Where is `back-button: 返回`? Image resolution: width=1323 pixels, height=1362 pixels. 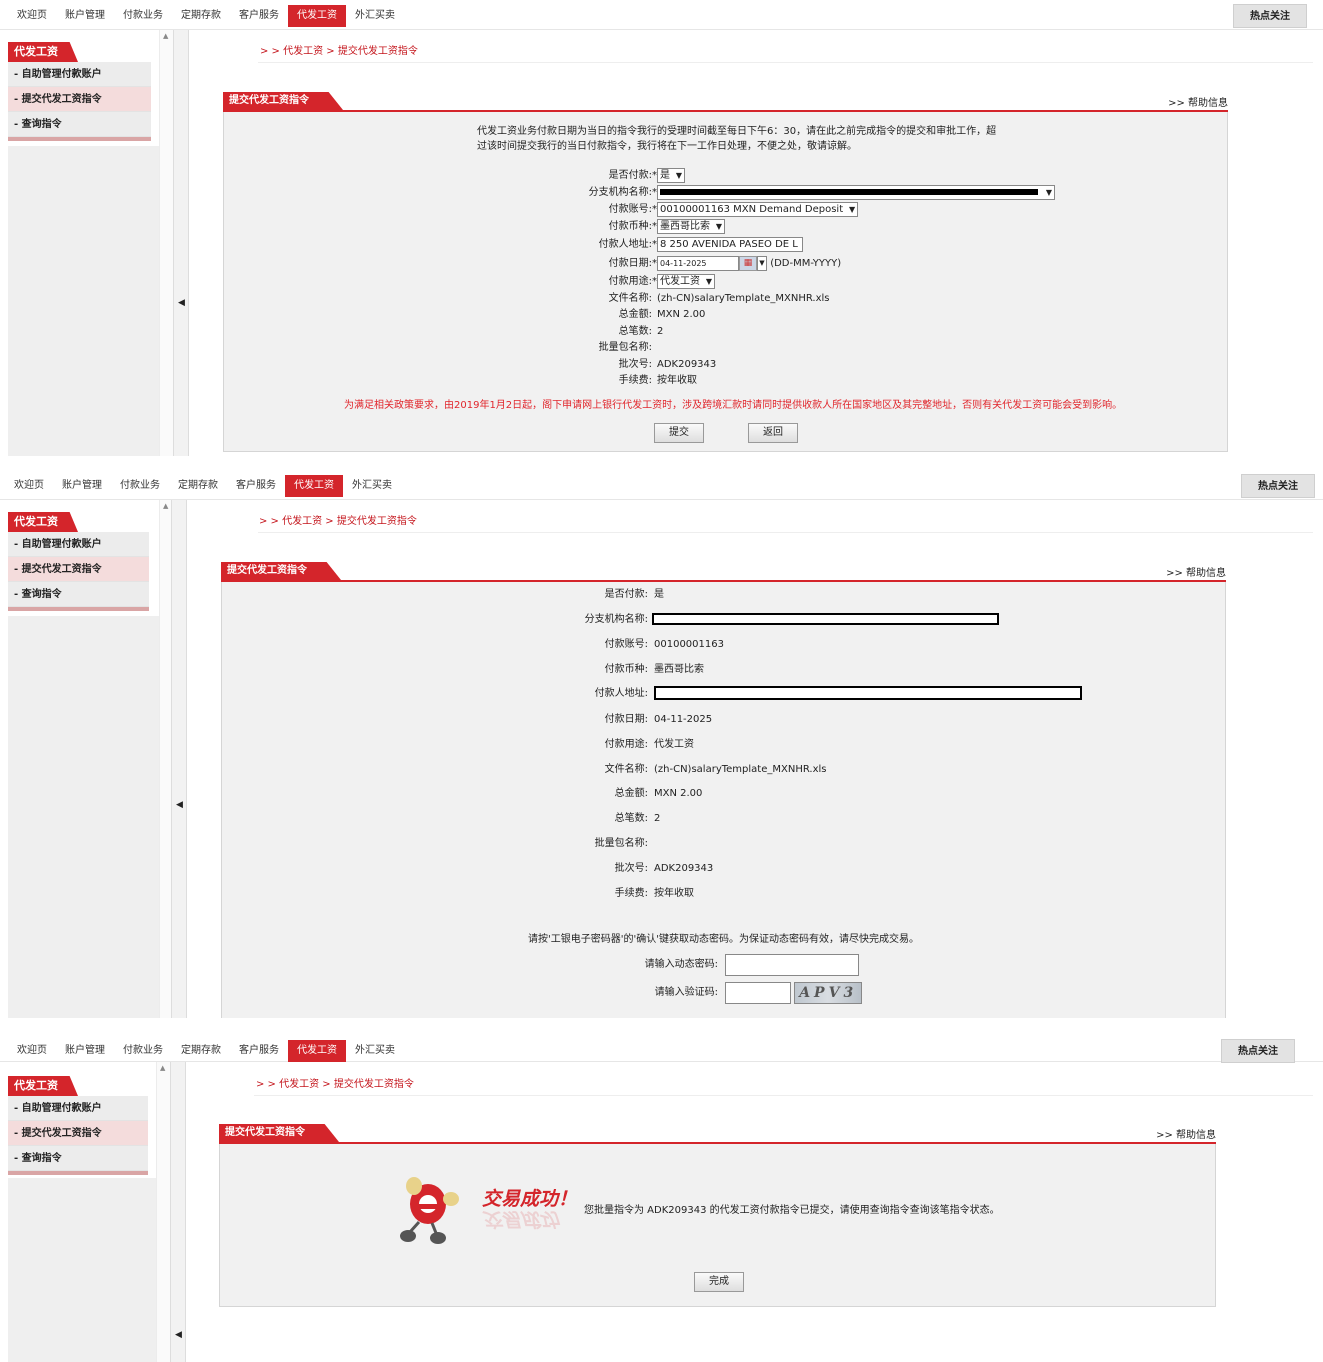
back-button: 返回 is located at coordinates (773, 433).